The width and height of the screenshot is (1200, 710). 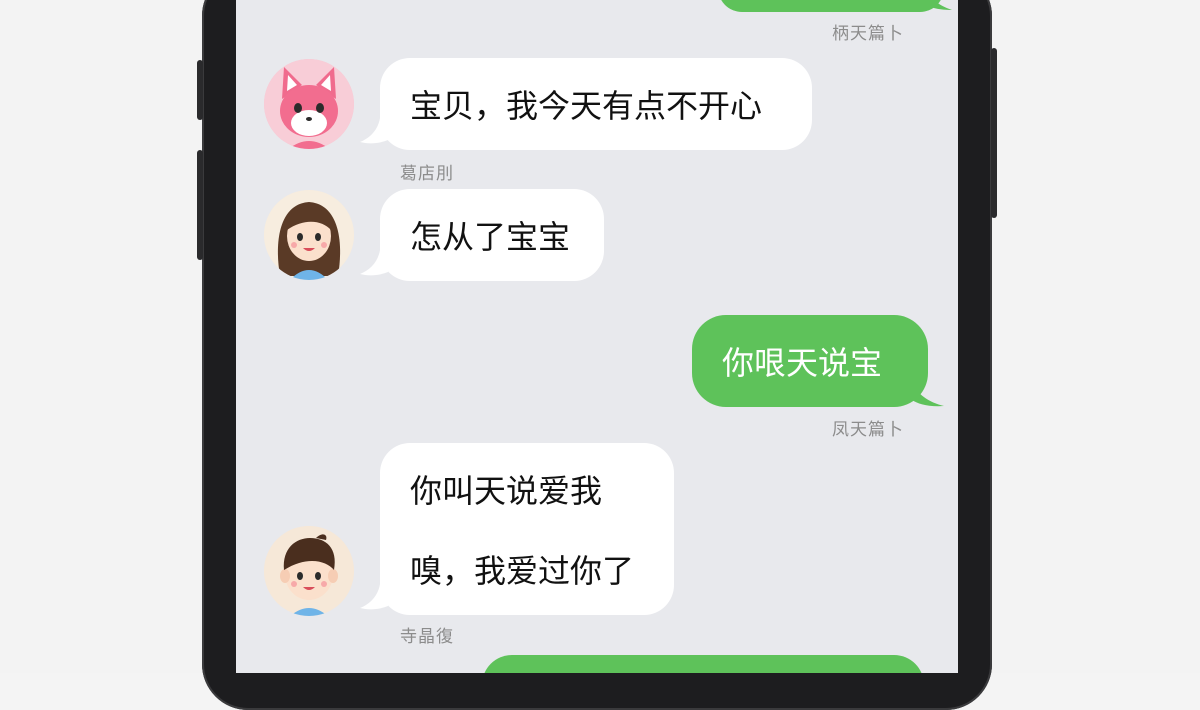 I want to click on message-bubble-outgoing: 你哏天说宝, so click(x=810, y=361).